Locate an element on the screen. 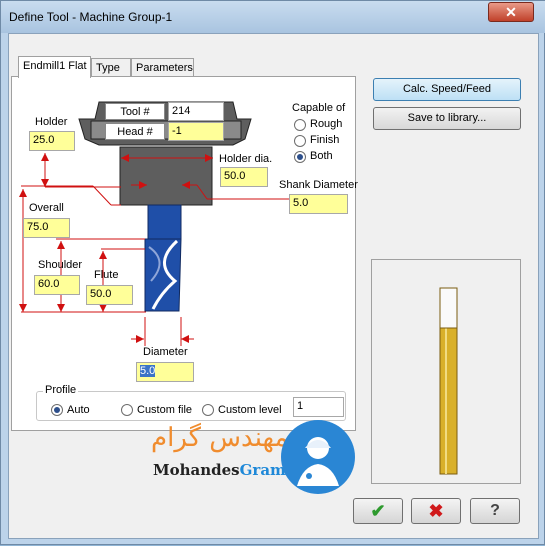 The height and width of the screenshot is (546, 545). calc-speed-feed-button: Calc. Speed/Feed is located at coordinates (447, 89).